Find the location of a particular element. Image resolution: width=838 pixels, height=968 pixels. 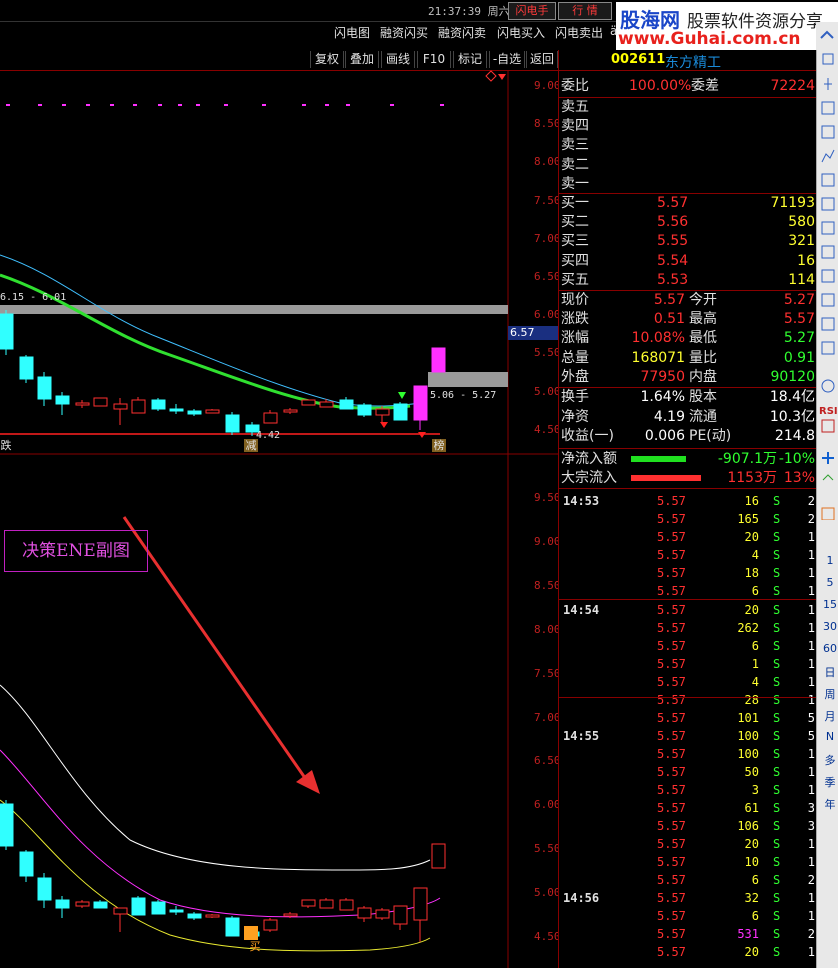

tick-row: 5.57 20 S 1 is located at coordinates (688, 537).